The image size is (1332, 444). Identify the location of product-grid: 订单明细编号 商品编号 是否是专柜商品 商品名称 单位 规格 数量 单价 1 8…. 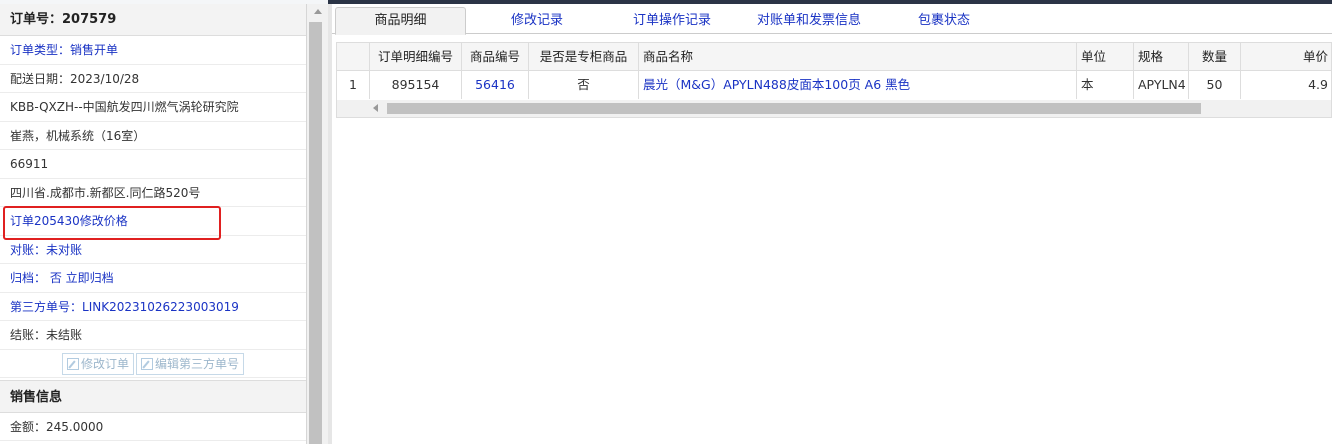
(834, 80).